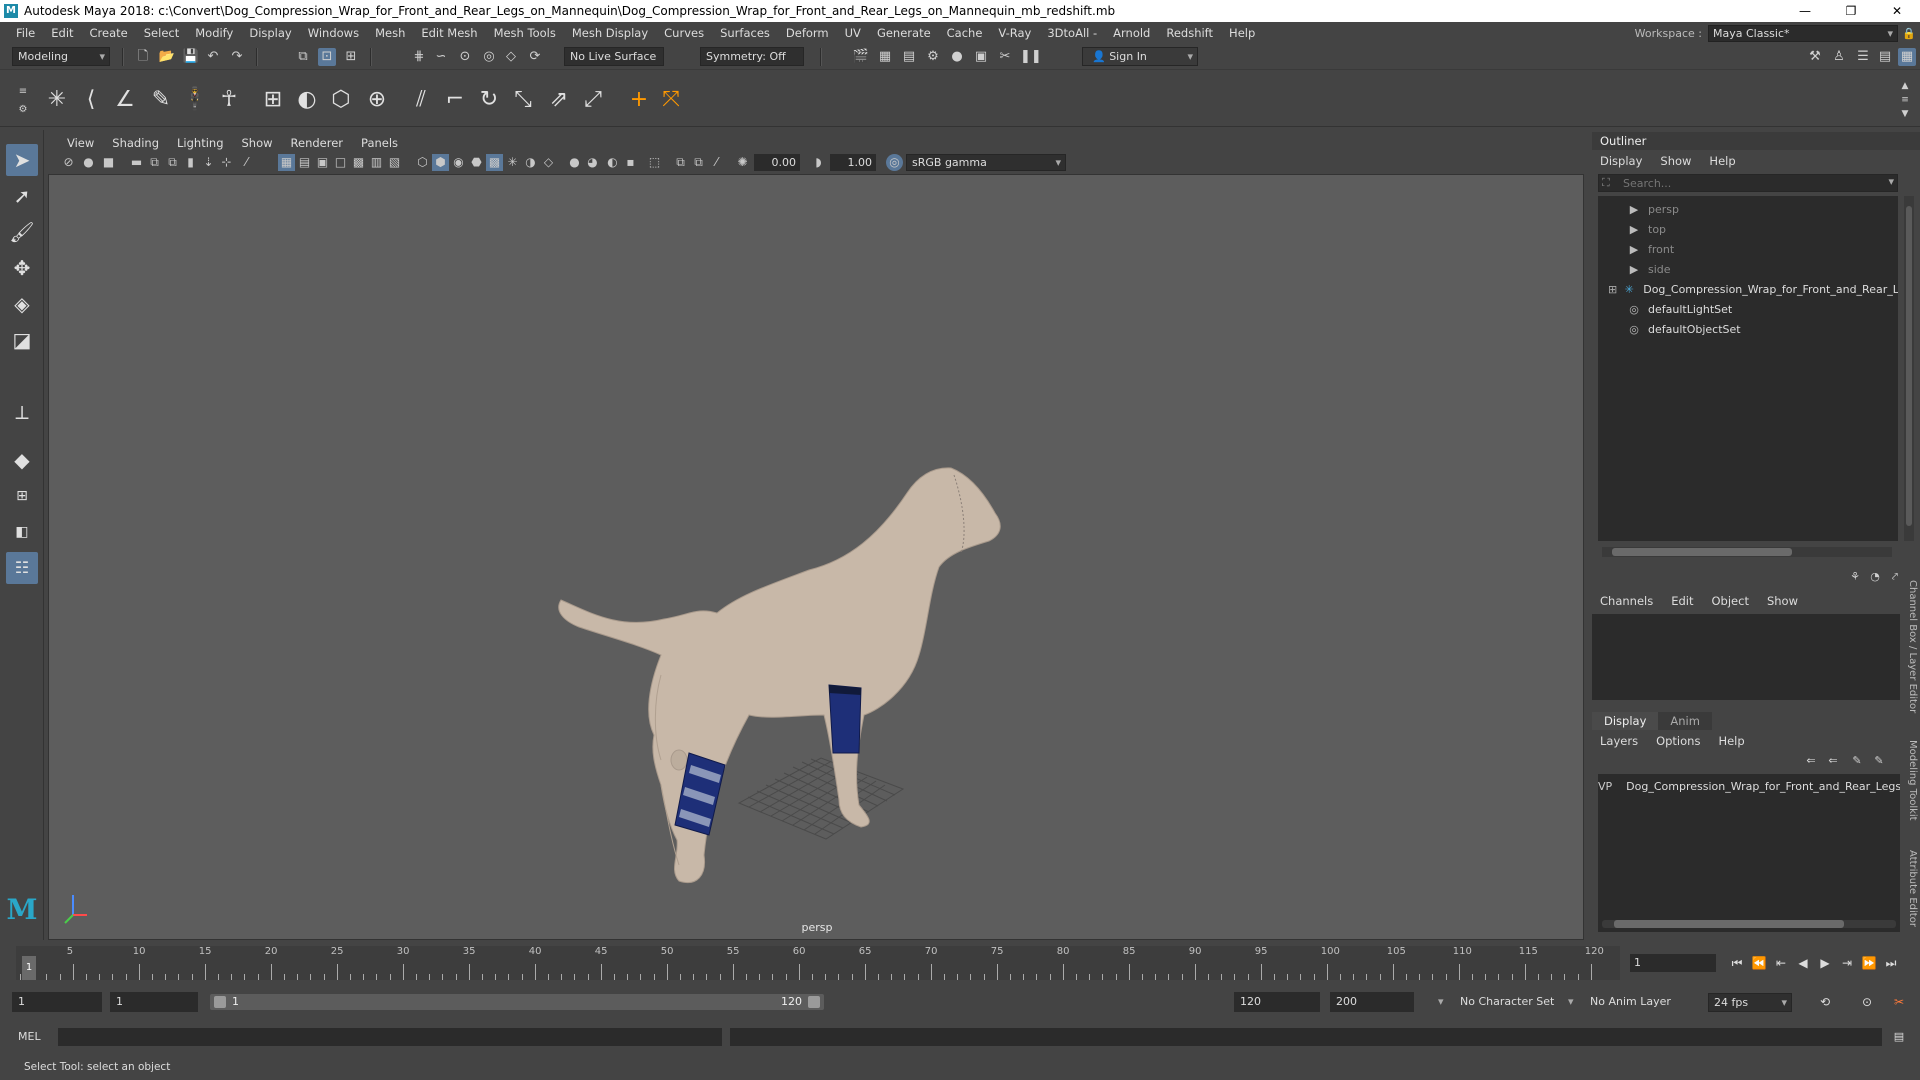 This screenshot has height=1080, width=1920. What do you see at coordinates (559, 100) in the screenshot?
I see `sculpt-deformer-icon: ⇗` at bounding box center [559, 100].